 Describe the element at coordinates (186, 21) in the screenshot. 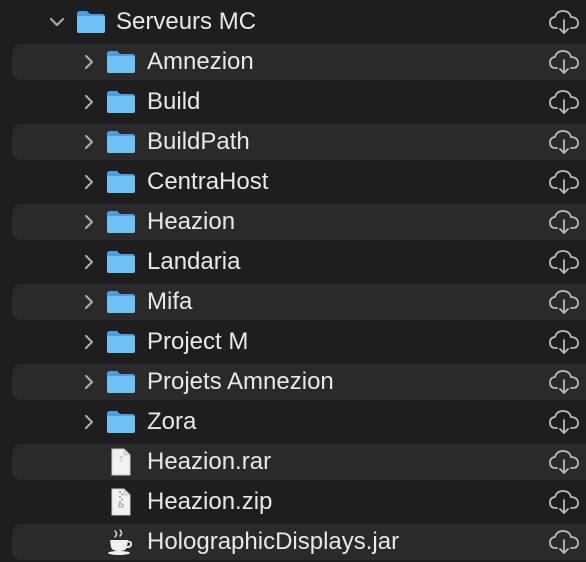

I see `folder-label: Serveurs MC` at that location.